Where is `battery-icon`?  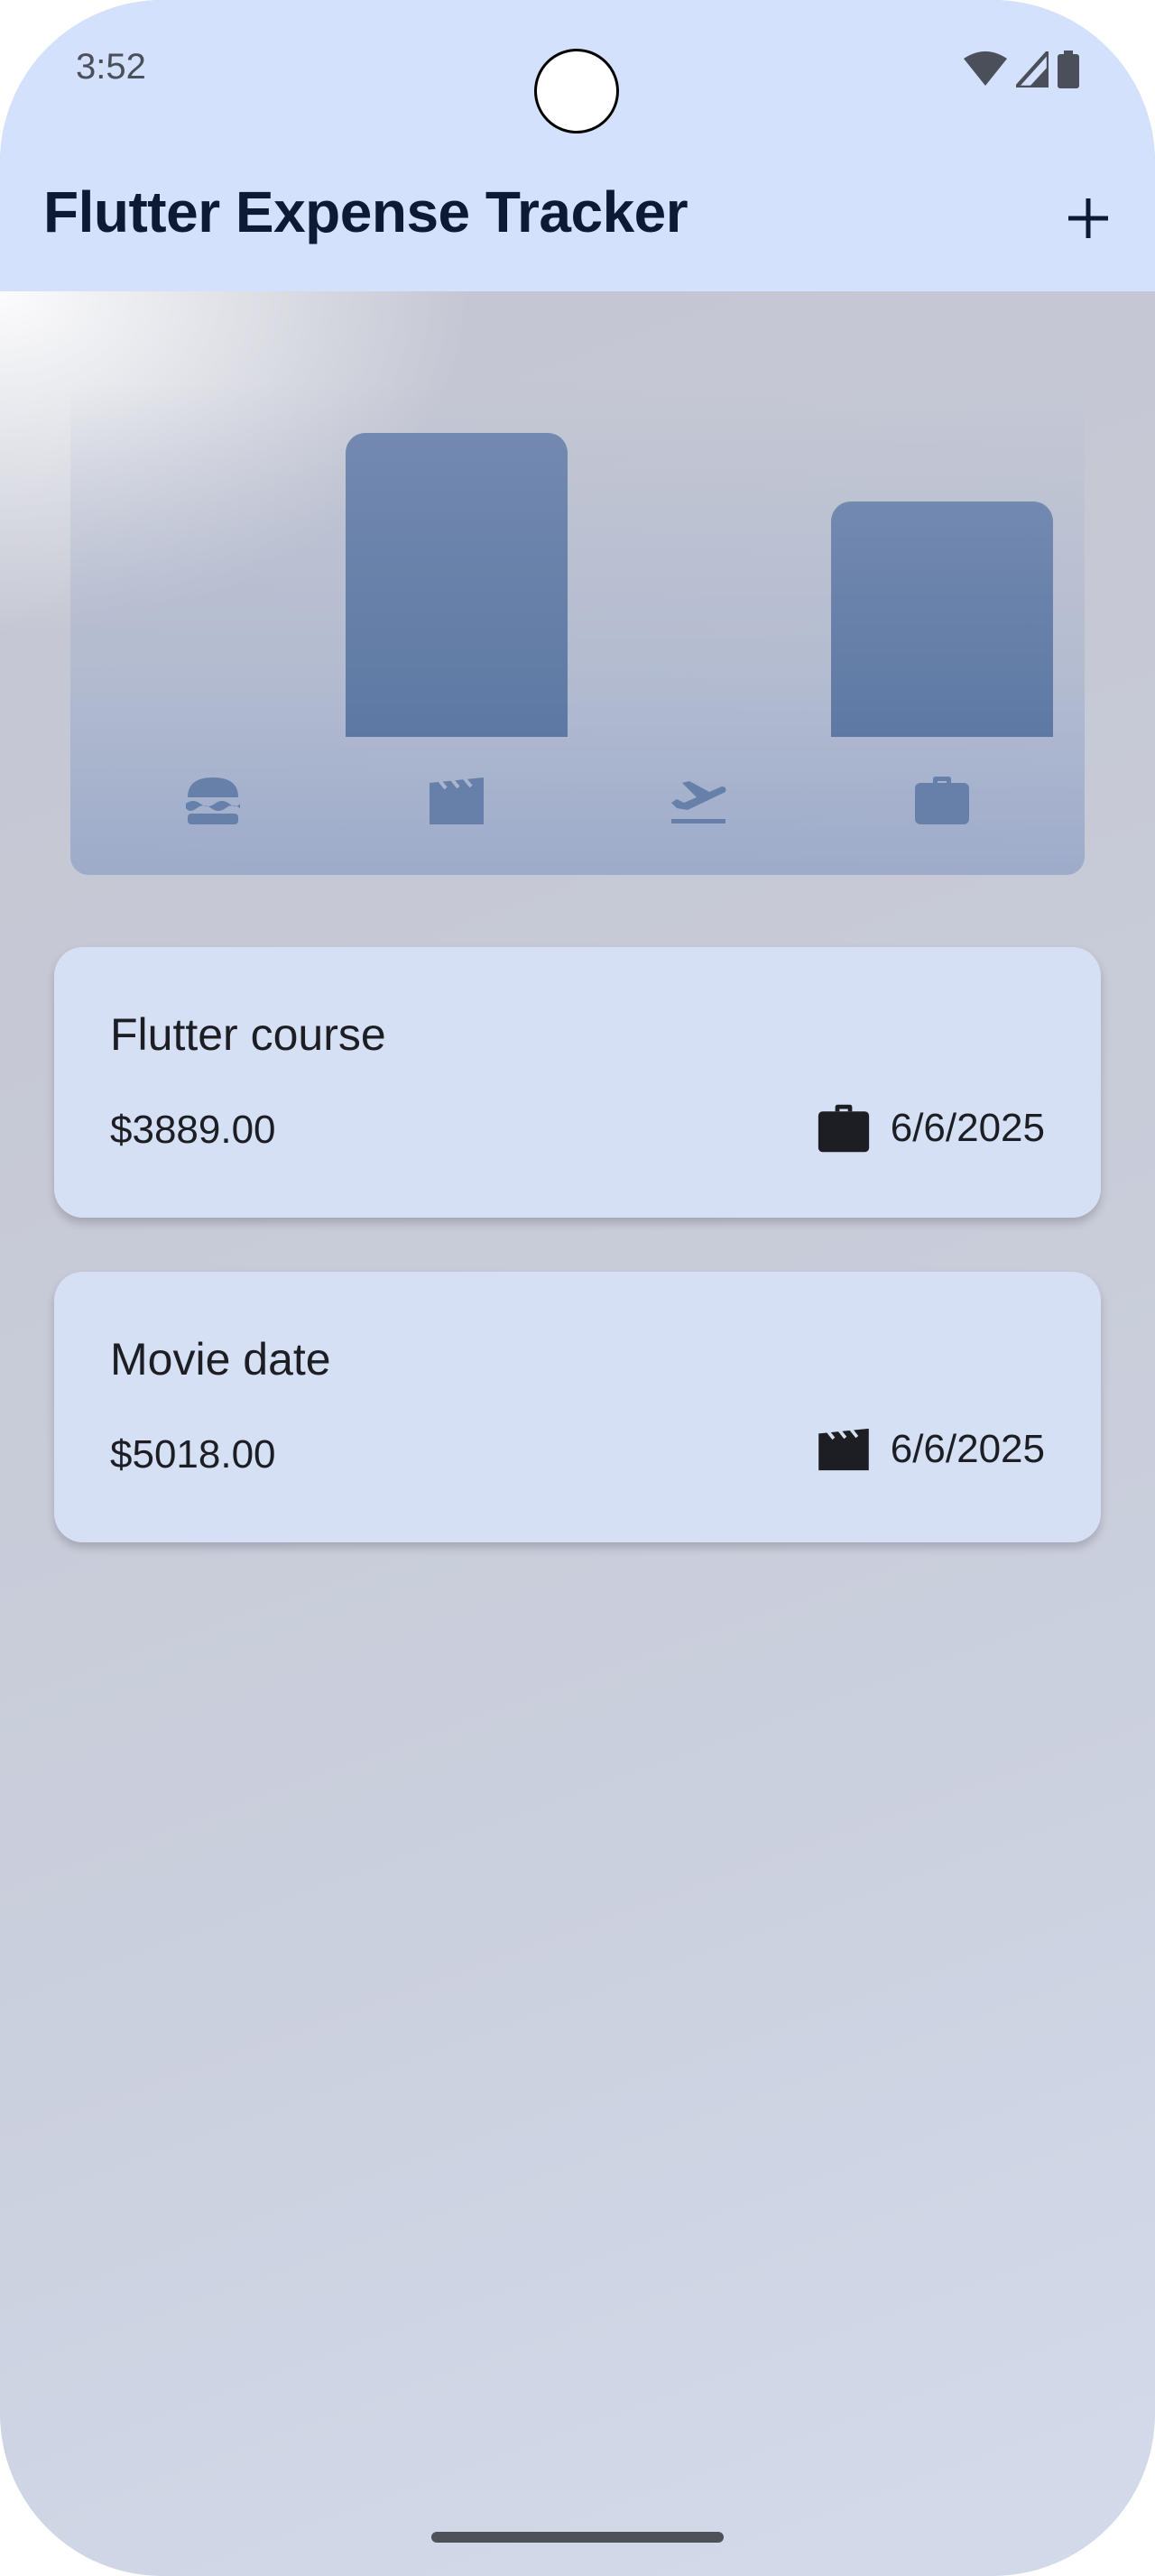
battery-icon is located at coordinates (1068, 72).